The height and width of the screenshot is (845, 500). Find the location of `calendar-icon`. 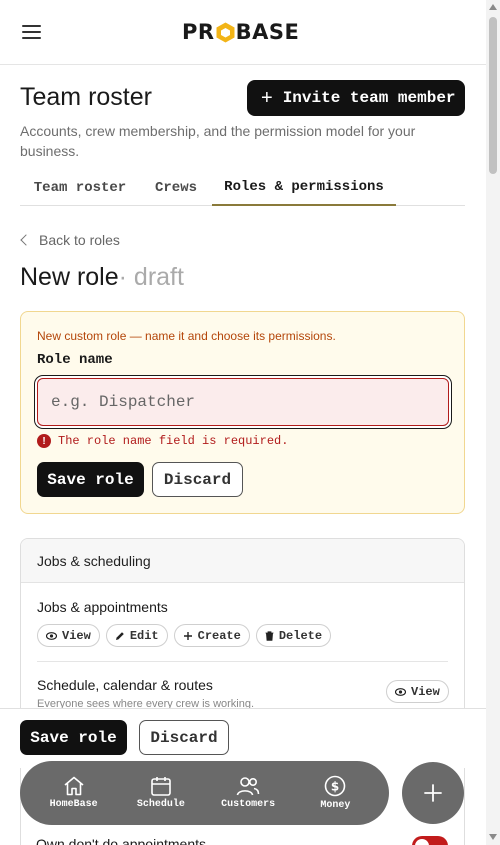

calendar-icon is located at coordinates (161, 786).